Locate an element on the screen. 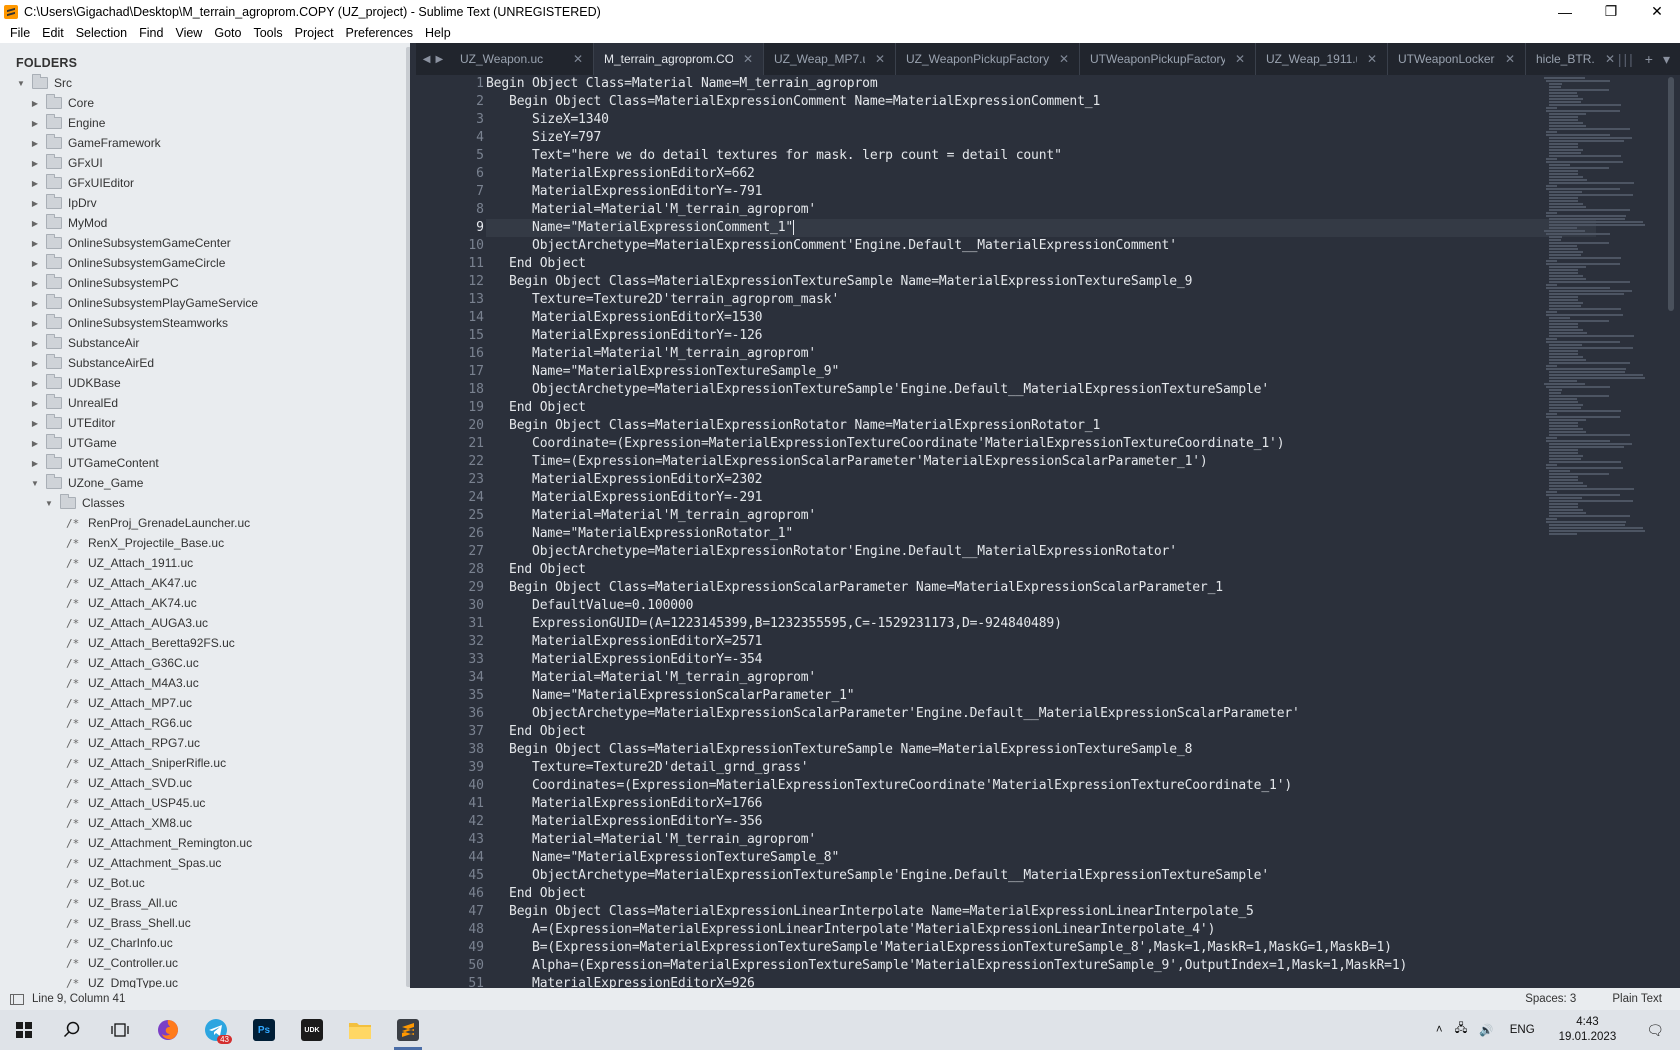 The image size is (1680, 1050). file-item: /* UZ_Attach_AUGA3.uc is located at coordinates (200, 623).